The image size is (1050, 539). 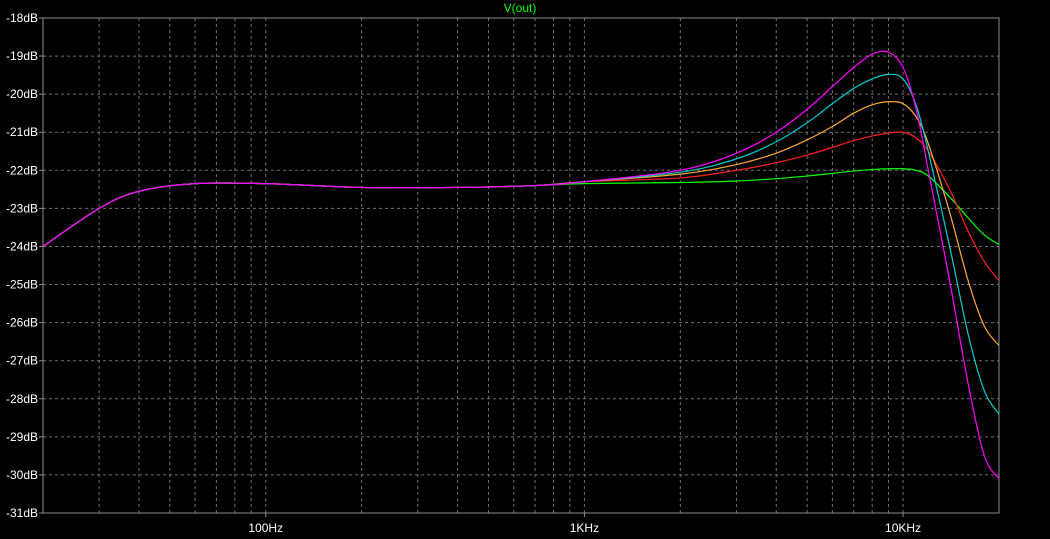 What do you see at coordinates (22, 399) in the screenshot?
I see `y-tick-label: -28dB` at bounding box center [22, 399].